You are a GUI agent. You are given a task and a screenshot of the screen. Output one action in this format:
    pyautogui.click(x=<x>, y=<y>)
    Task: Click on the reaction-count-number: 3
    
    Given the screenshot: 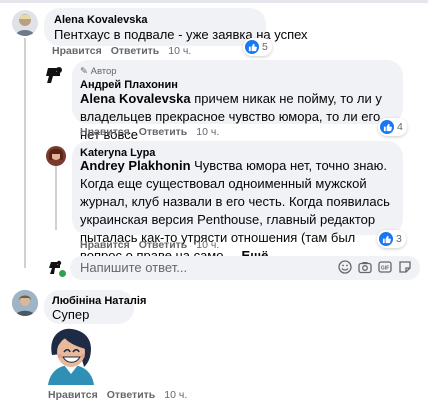 What is the action you would take?
    pyautogui.click(x=399, y=239)
    